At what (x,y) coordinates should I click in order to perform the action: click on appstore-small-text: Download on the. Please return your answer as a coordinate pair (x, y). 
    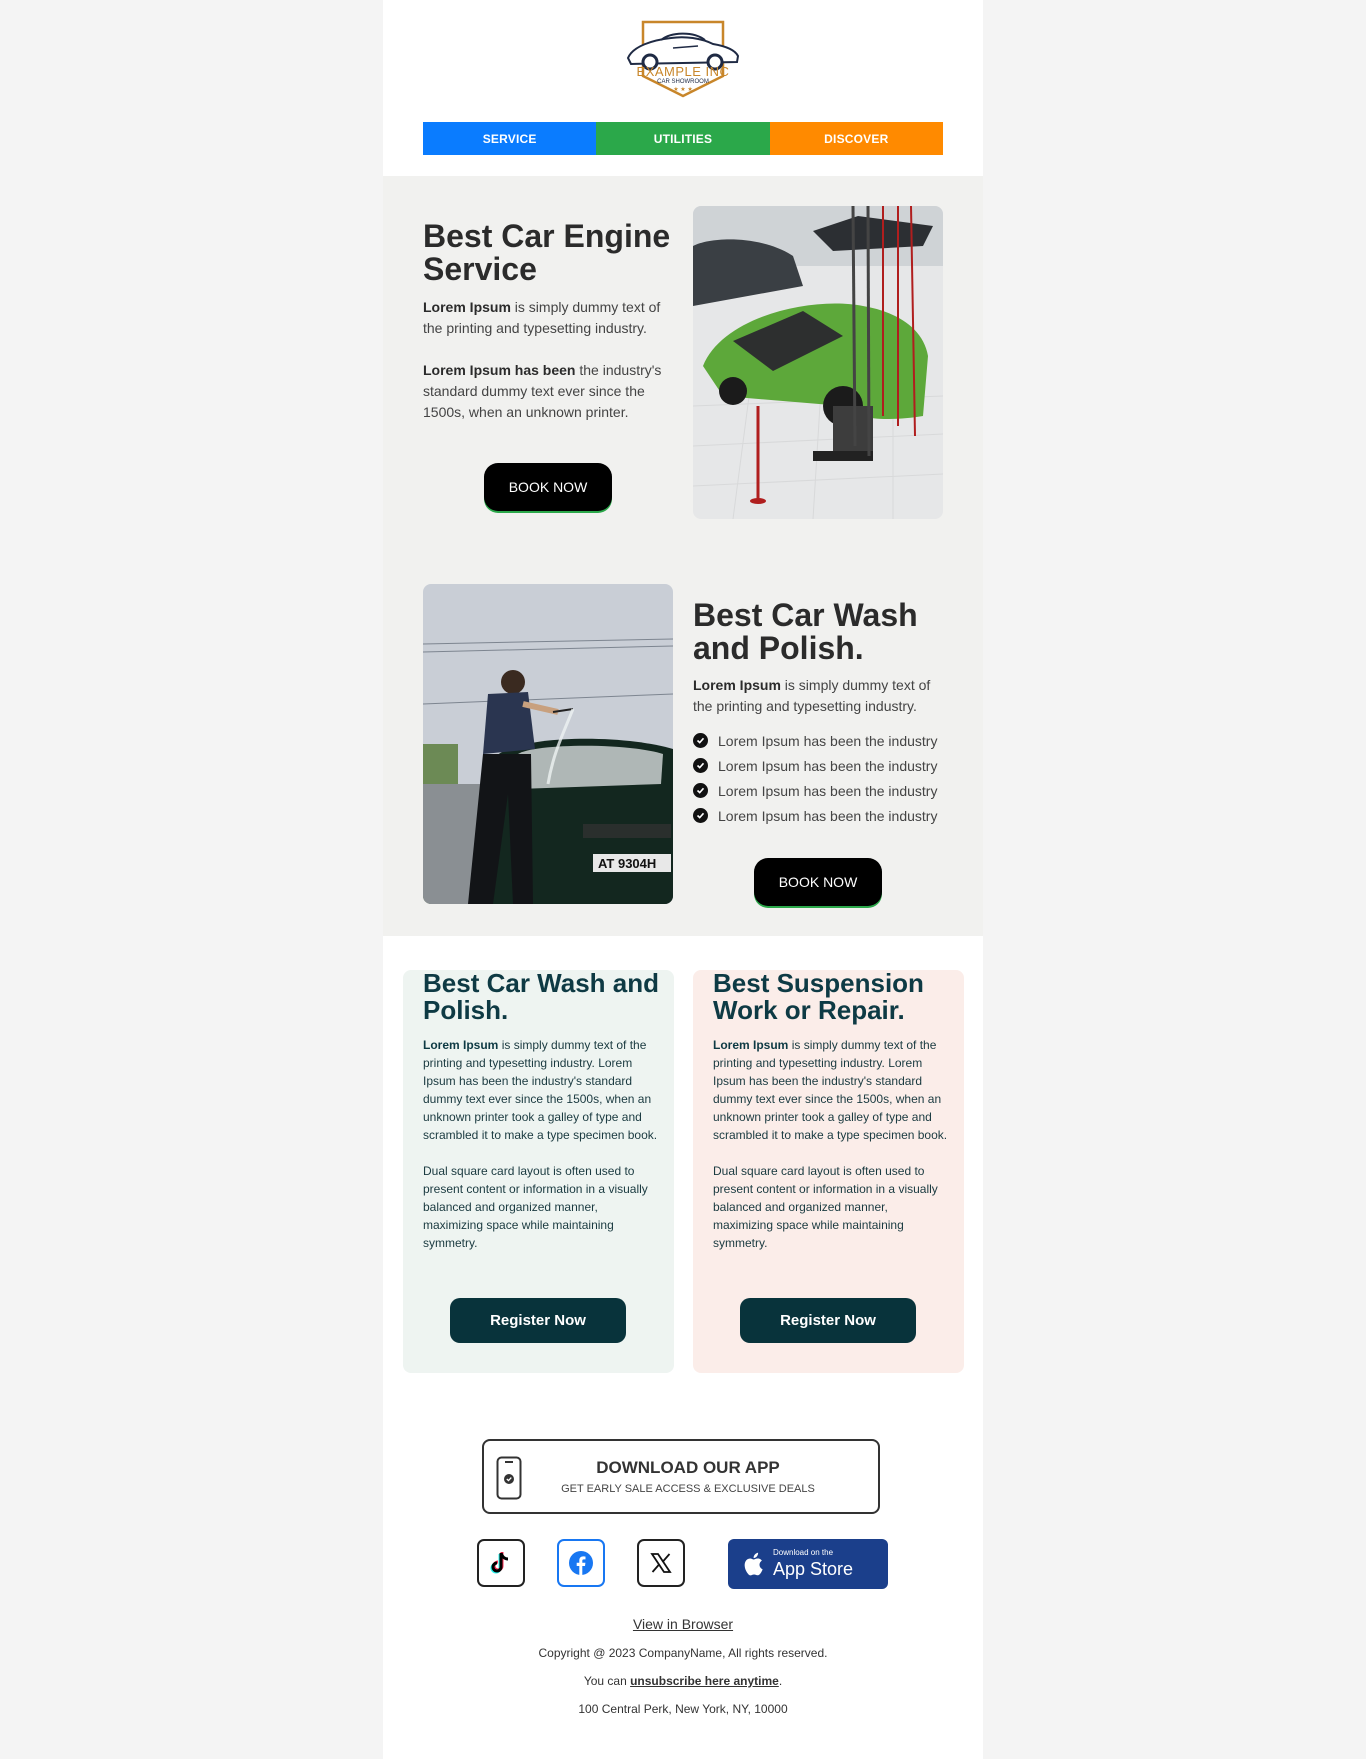
    Looking at the image, I should click on (803, 1552).